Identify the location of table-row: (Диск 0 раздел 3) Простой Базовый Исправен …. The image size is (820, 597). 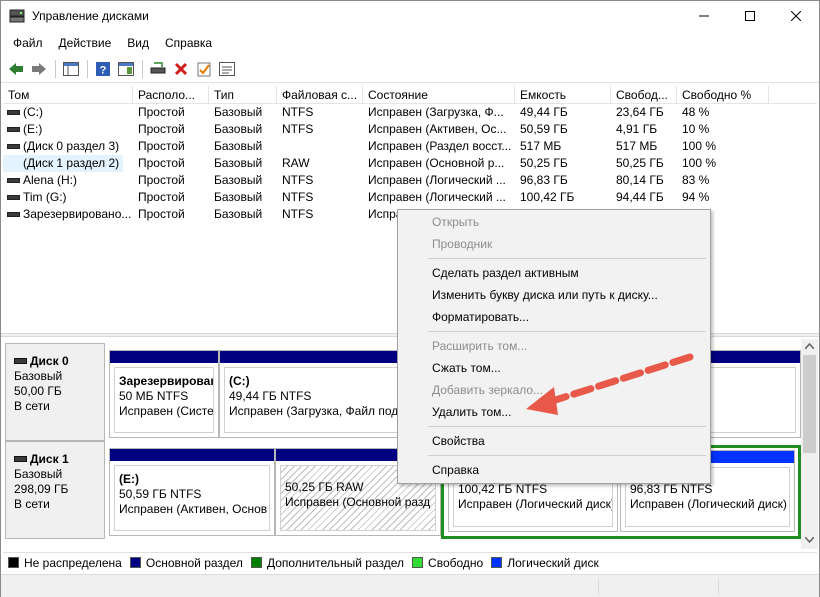
(410, 146).